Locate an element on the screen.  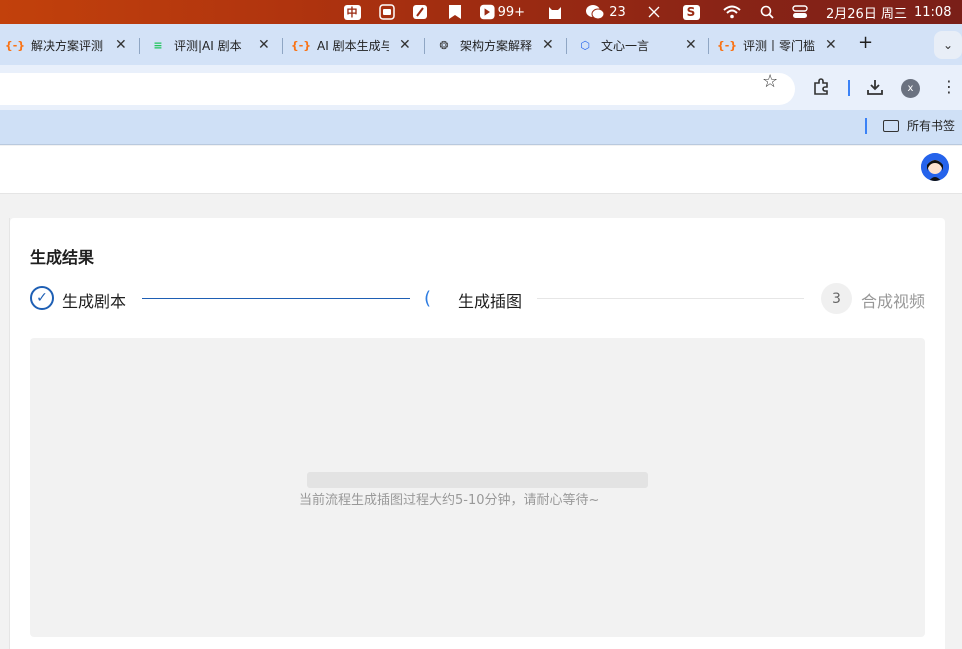
step-connector-done is located at coordinates (276, 298).